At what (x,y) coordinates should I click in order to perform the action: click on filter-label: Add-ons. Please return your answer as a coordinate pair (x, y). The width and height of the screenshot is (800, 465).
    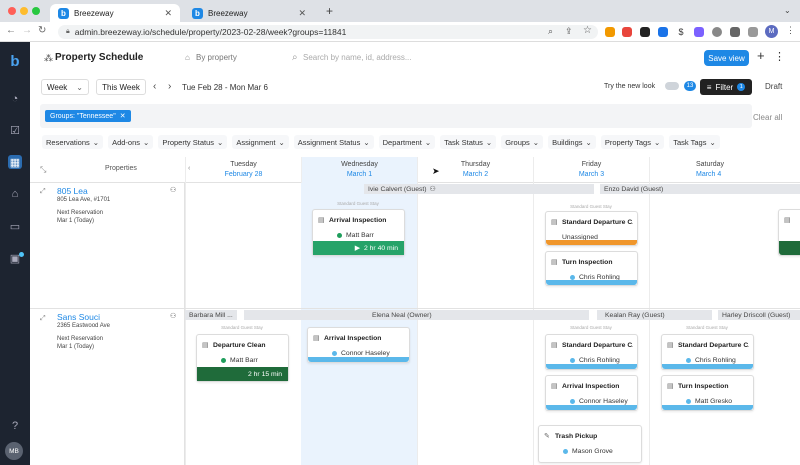
    Looking at the image, I should click on (126, 142).